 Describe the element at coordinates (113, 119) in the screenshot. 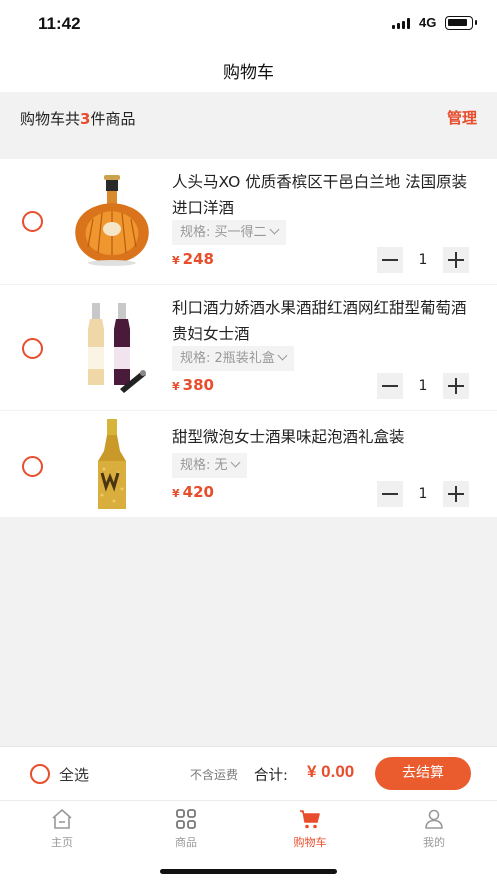

I see `cart-count-suffix: 件商品` at that location.